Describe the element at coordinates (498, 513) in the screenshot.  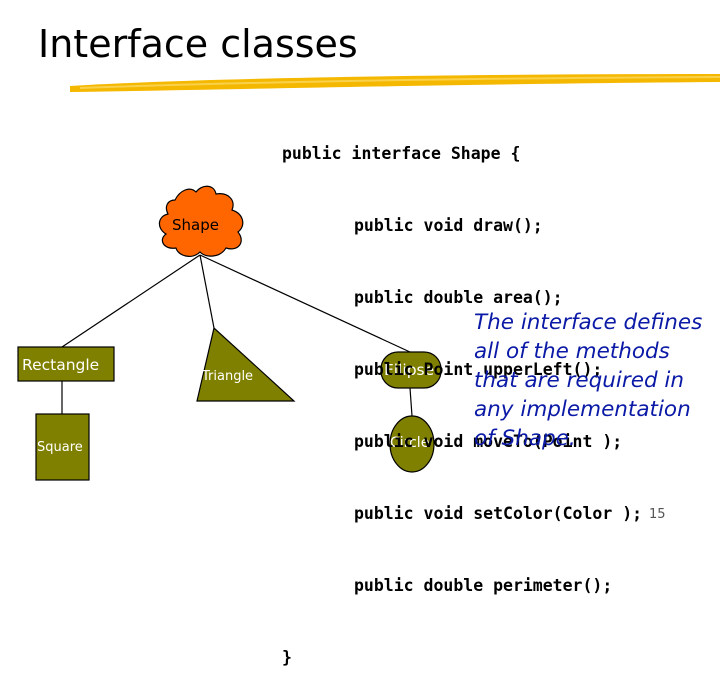
I see `code-line: public void setColor(Color );` at that location.